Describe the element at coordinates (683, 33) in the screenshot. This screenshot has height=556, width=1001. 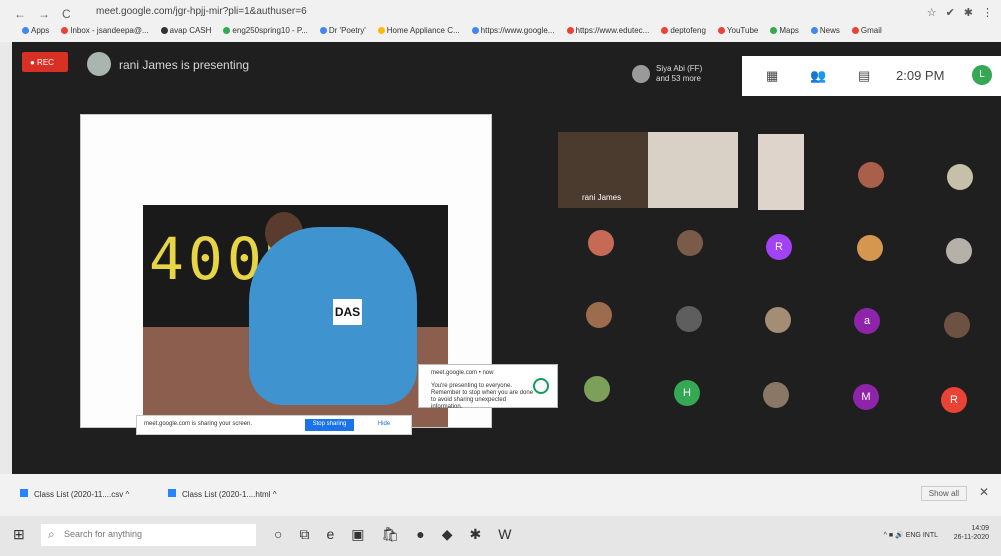
I see `bookmark-deptofeng: deptofeng` at that location.